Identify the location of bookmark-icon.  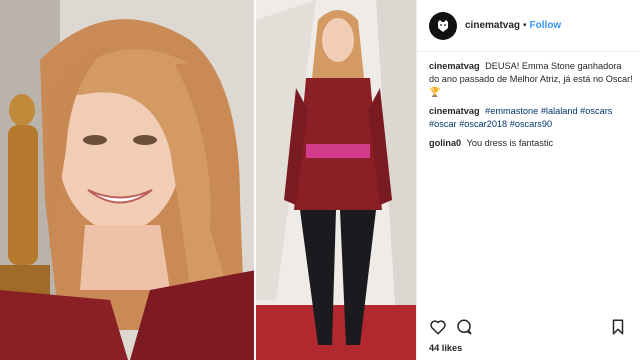
(619, 328).